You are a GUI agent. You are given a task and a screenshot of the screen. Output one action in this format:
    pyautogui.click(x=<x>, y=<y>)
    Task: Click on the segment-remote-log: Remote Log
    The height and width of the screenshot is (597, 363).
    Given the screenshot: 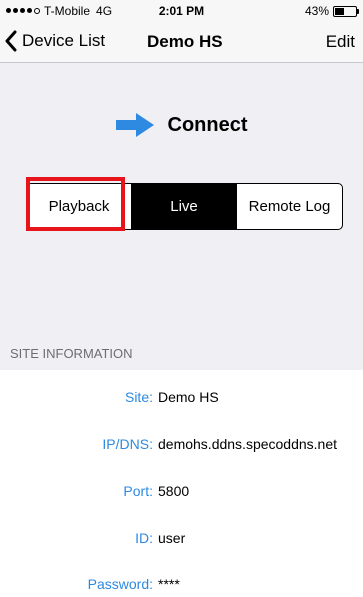 What is the action you would take?
    pyautogui.click(x=289, y=206)
    